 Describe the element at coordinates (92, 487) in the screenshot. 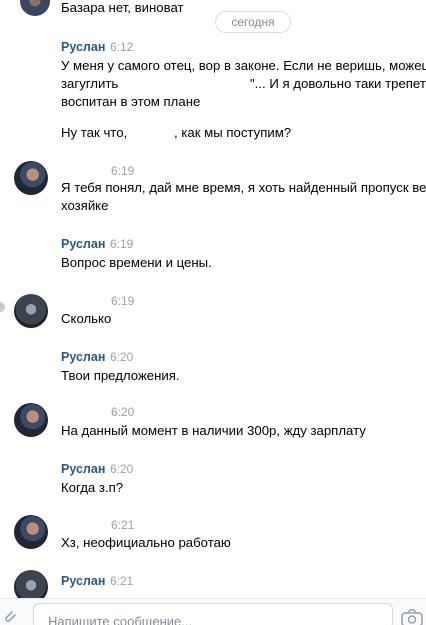

I see `message-text: Когда з.п?` at that location.